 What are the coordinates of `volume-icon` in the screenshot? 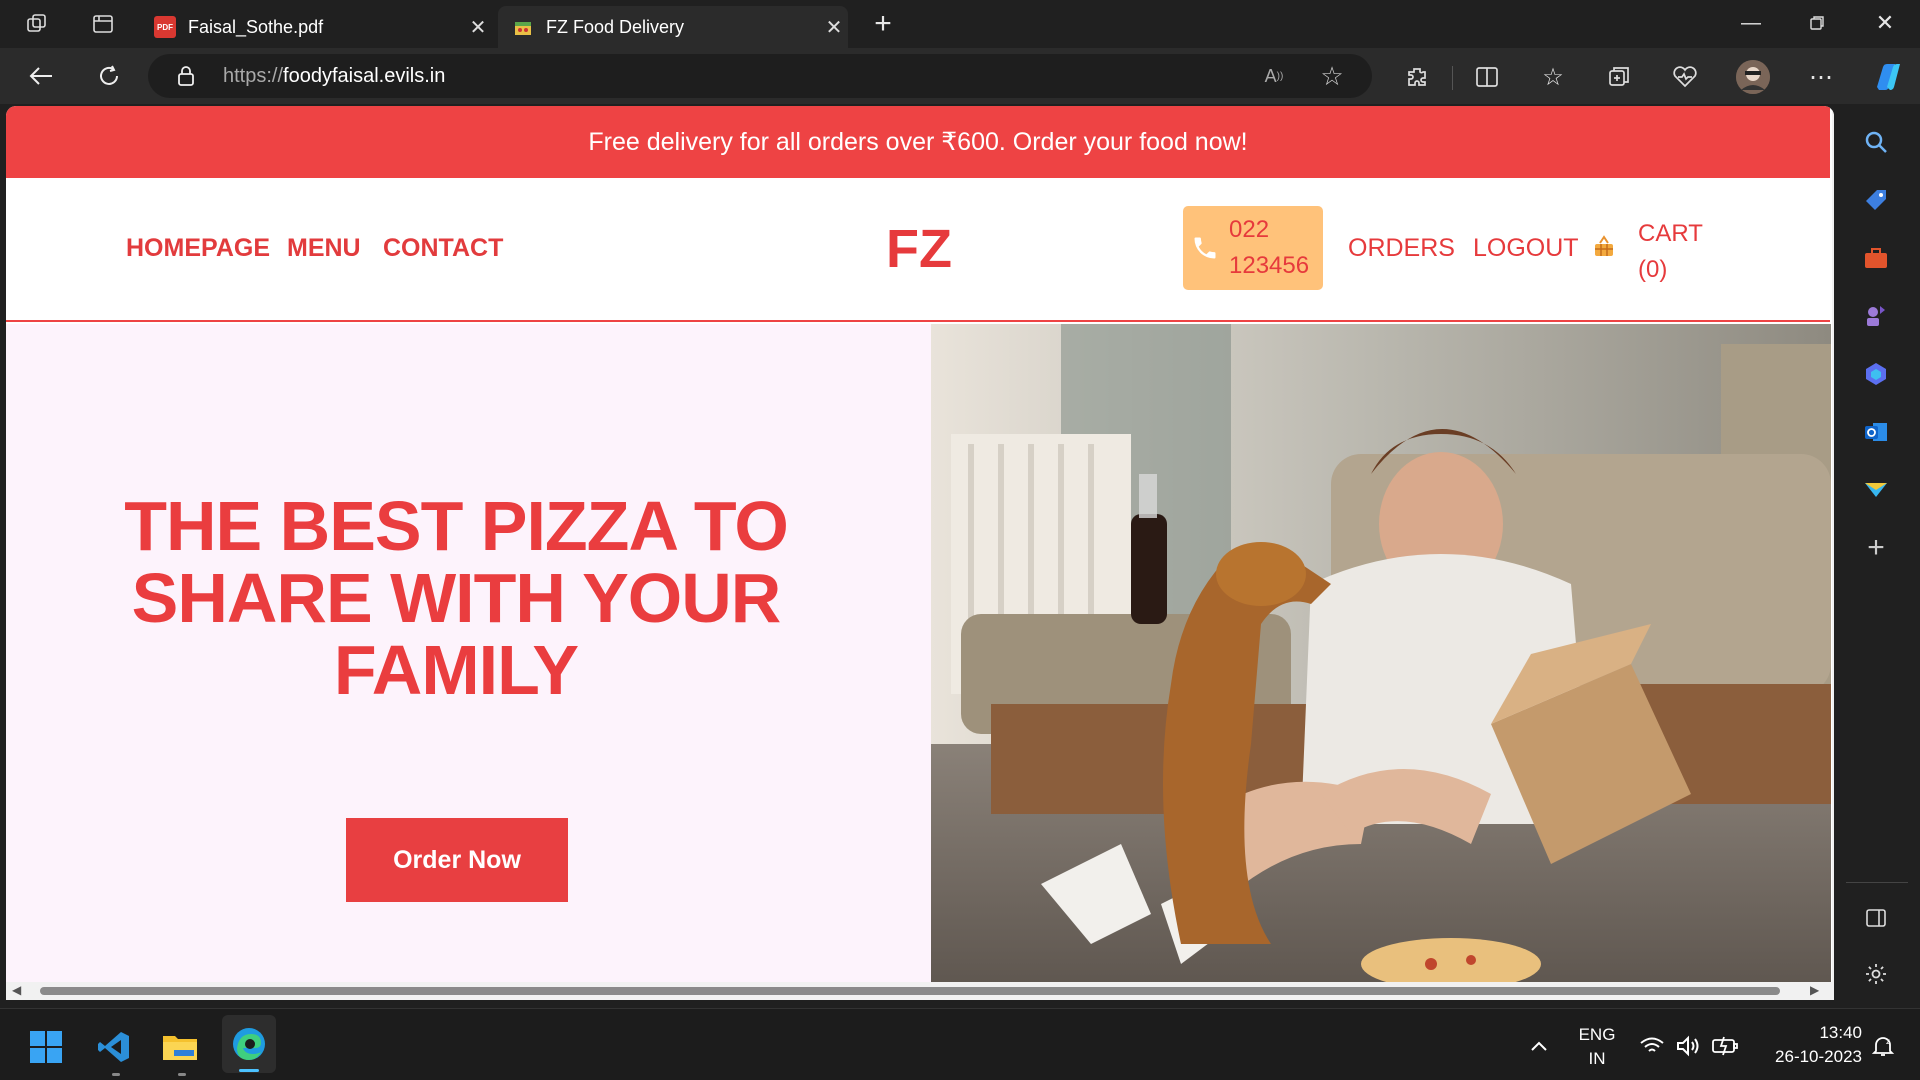 It's located at (1688, 1046).